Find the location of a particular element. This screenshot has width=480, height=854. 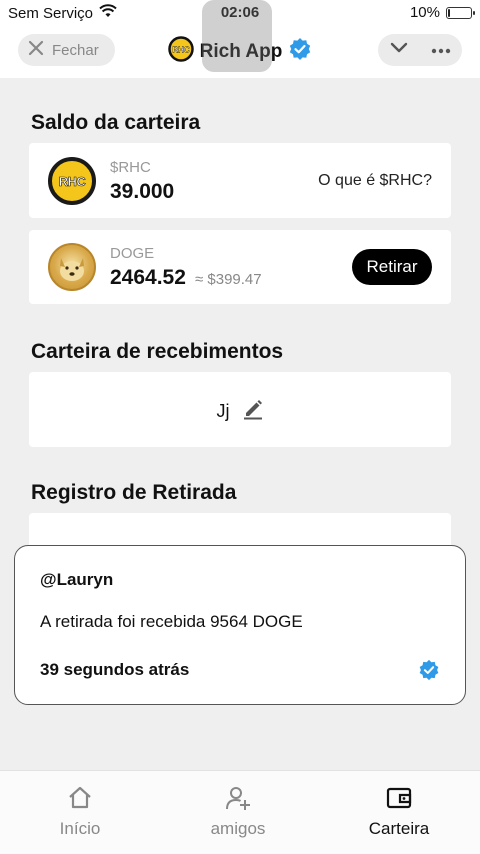

doge-amount: 2464.52 is located at coordinates (148, 277).